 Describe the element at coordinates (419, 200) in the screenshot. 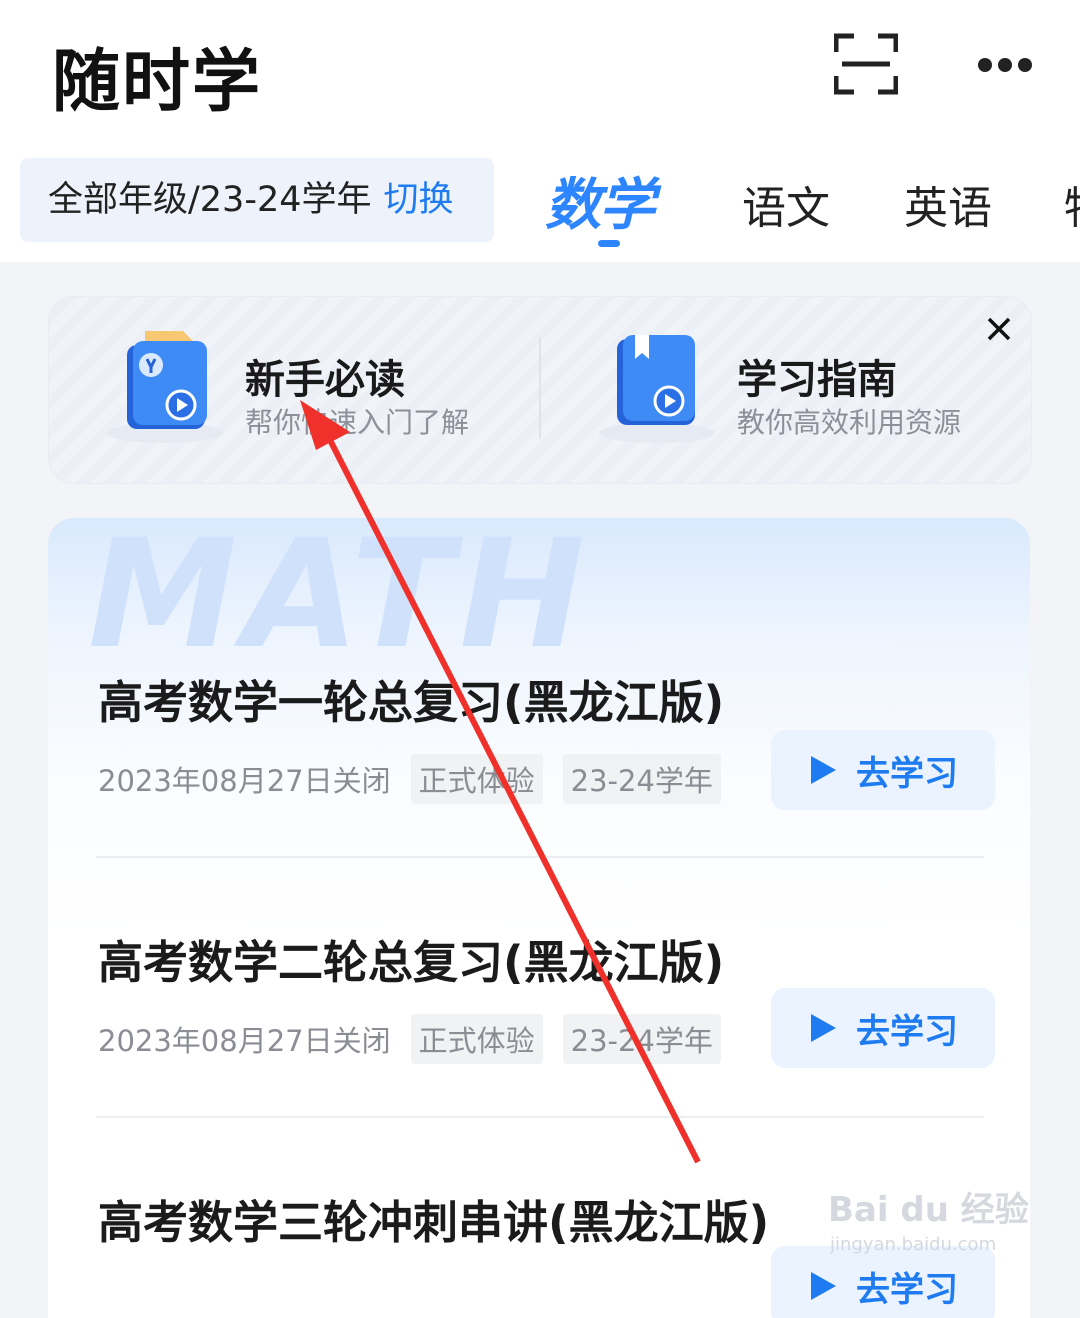

I see `grade-switch-link: 切换` at that location.